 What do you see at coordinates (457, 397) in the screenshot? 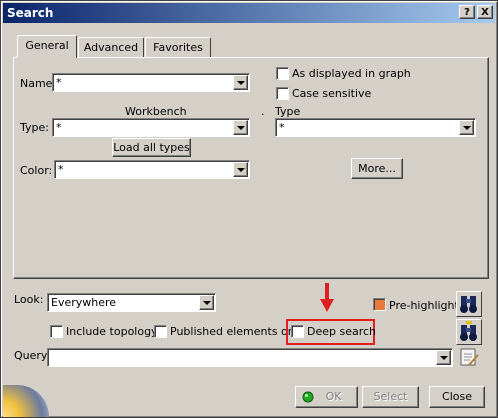
I see `close-button: Close` at bounding box center [457, 397].